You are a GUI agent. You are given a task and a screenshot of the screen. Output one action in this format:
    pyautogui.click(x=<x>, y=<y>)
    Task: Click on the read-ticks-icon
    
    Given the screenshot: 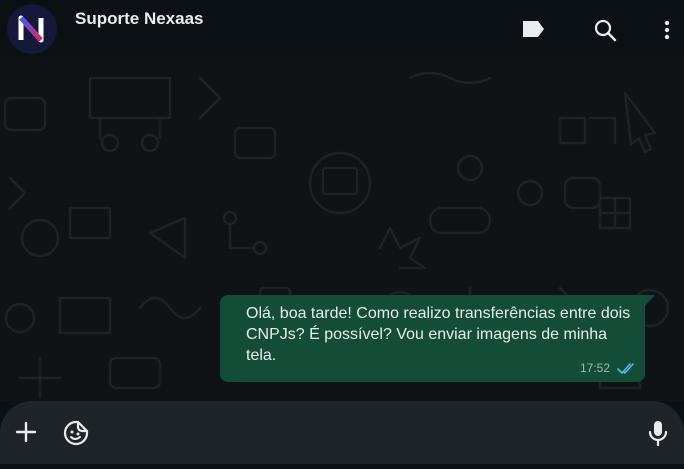 What is the action you would take?
    pyautogui.click(x=627, y=371)
    